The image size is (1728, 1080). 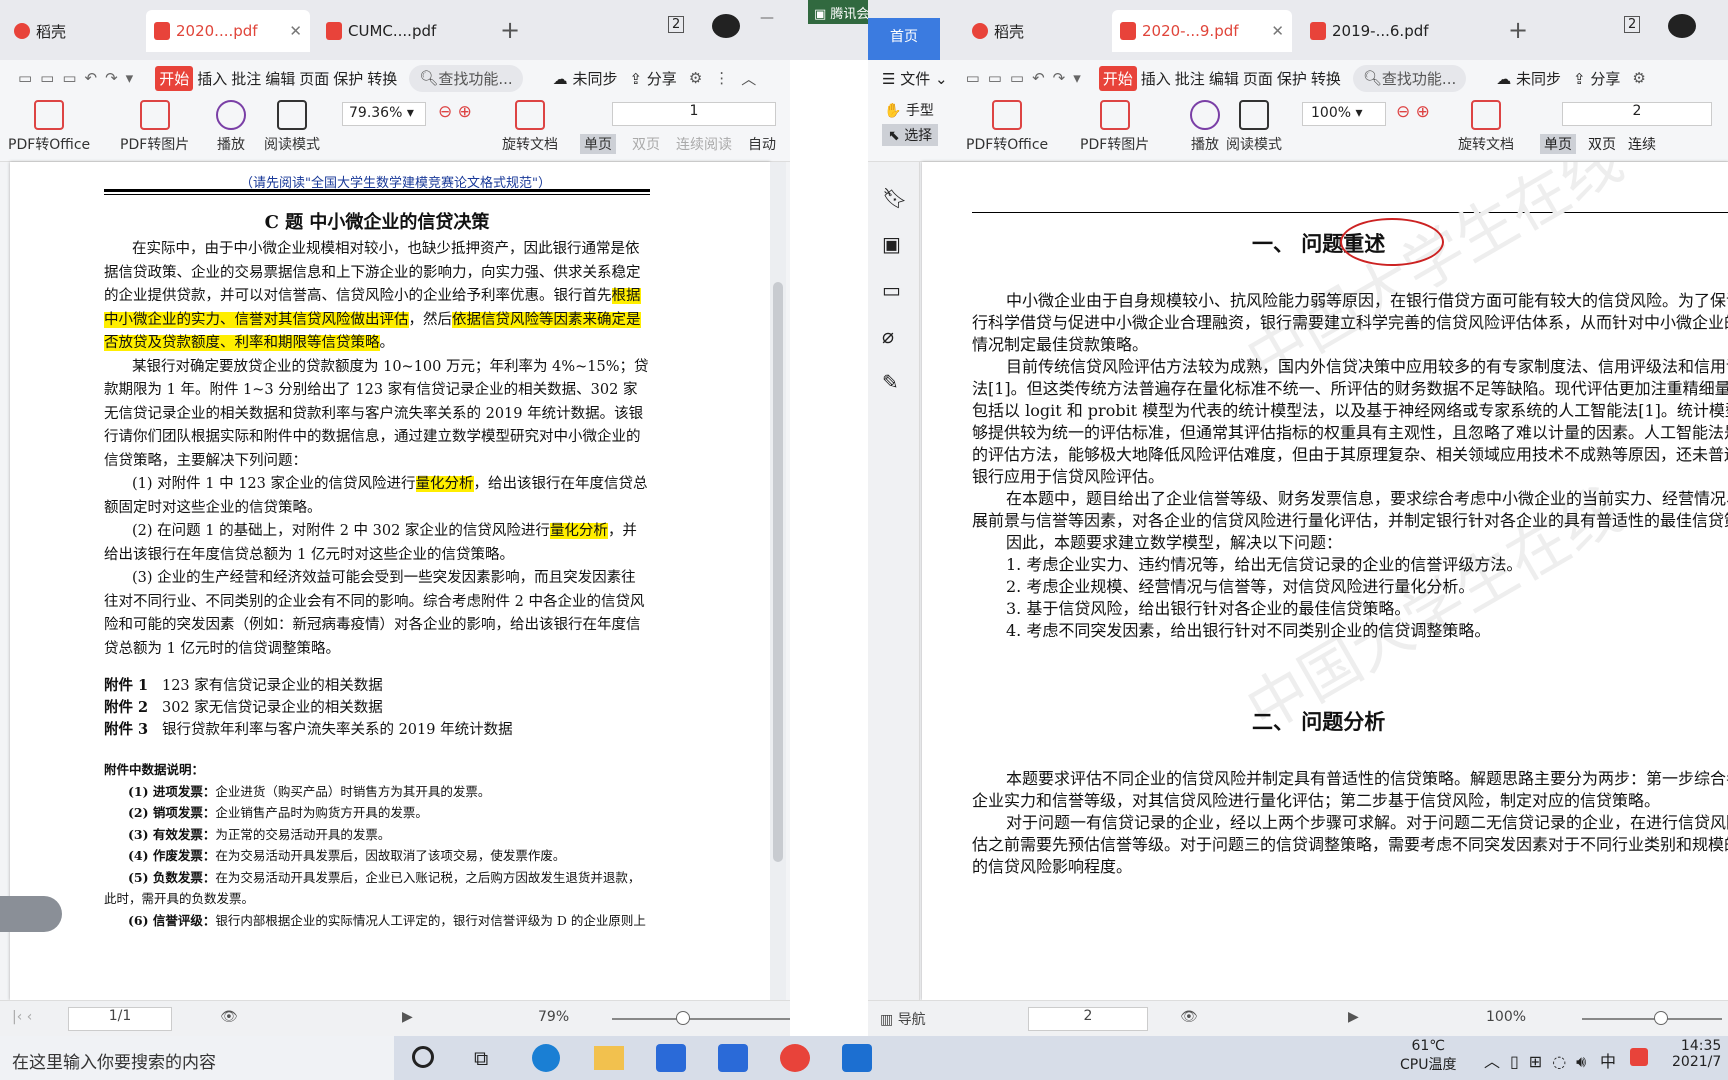 I want to click on taskbar-search-box: 在这里输入你要搜索的内容, so click(x=197, y=1058).